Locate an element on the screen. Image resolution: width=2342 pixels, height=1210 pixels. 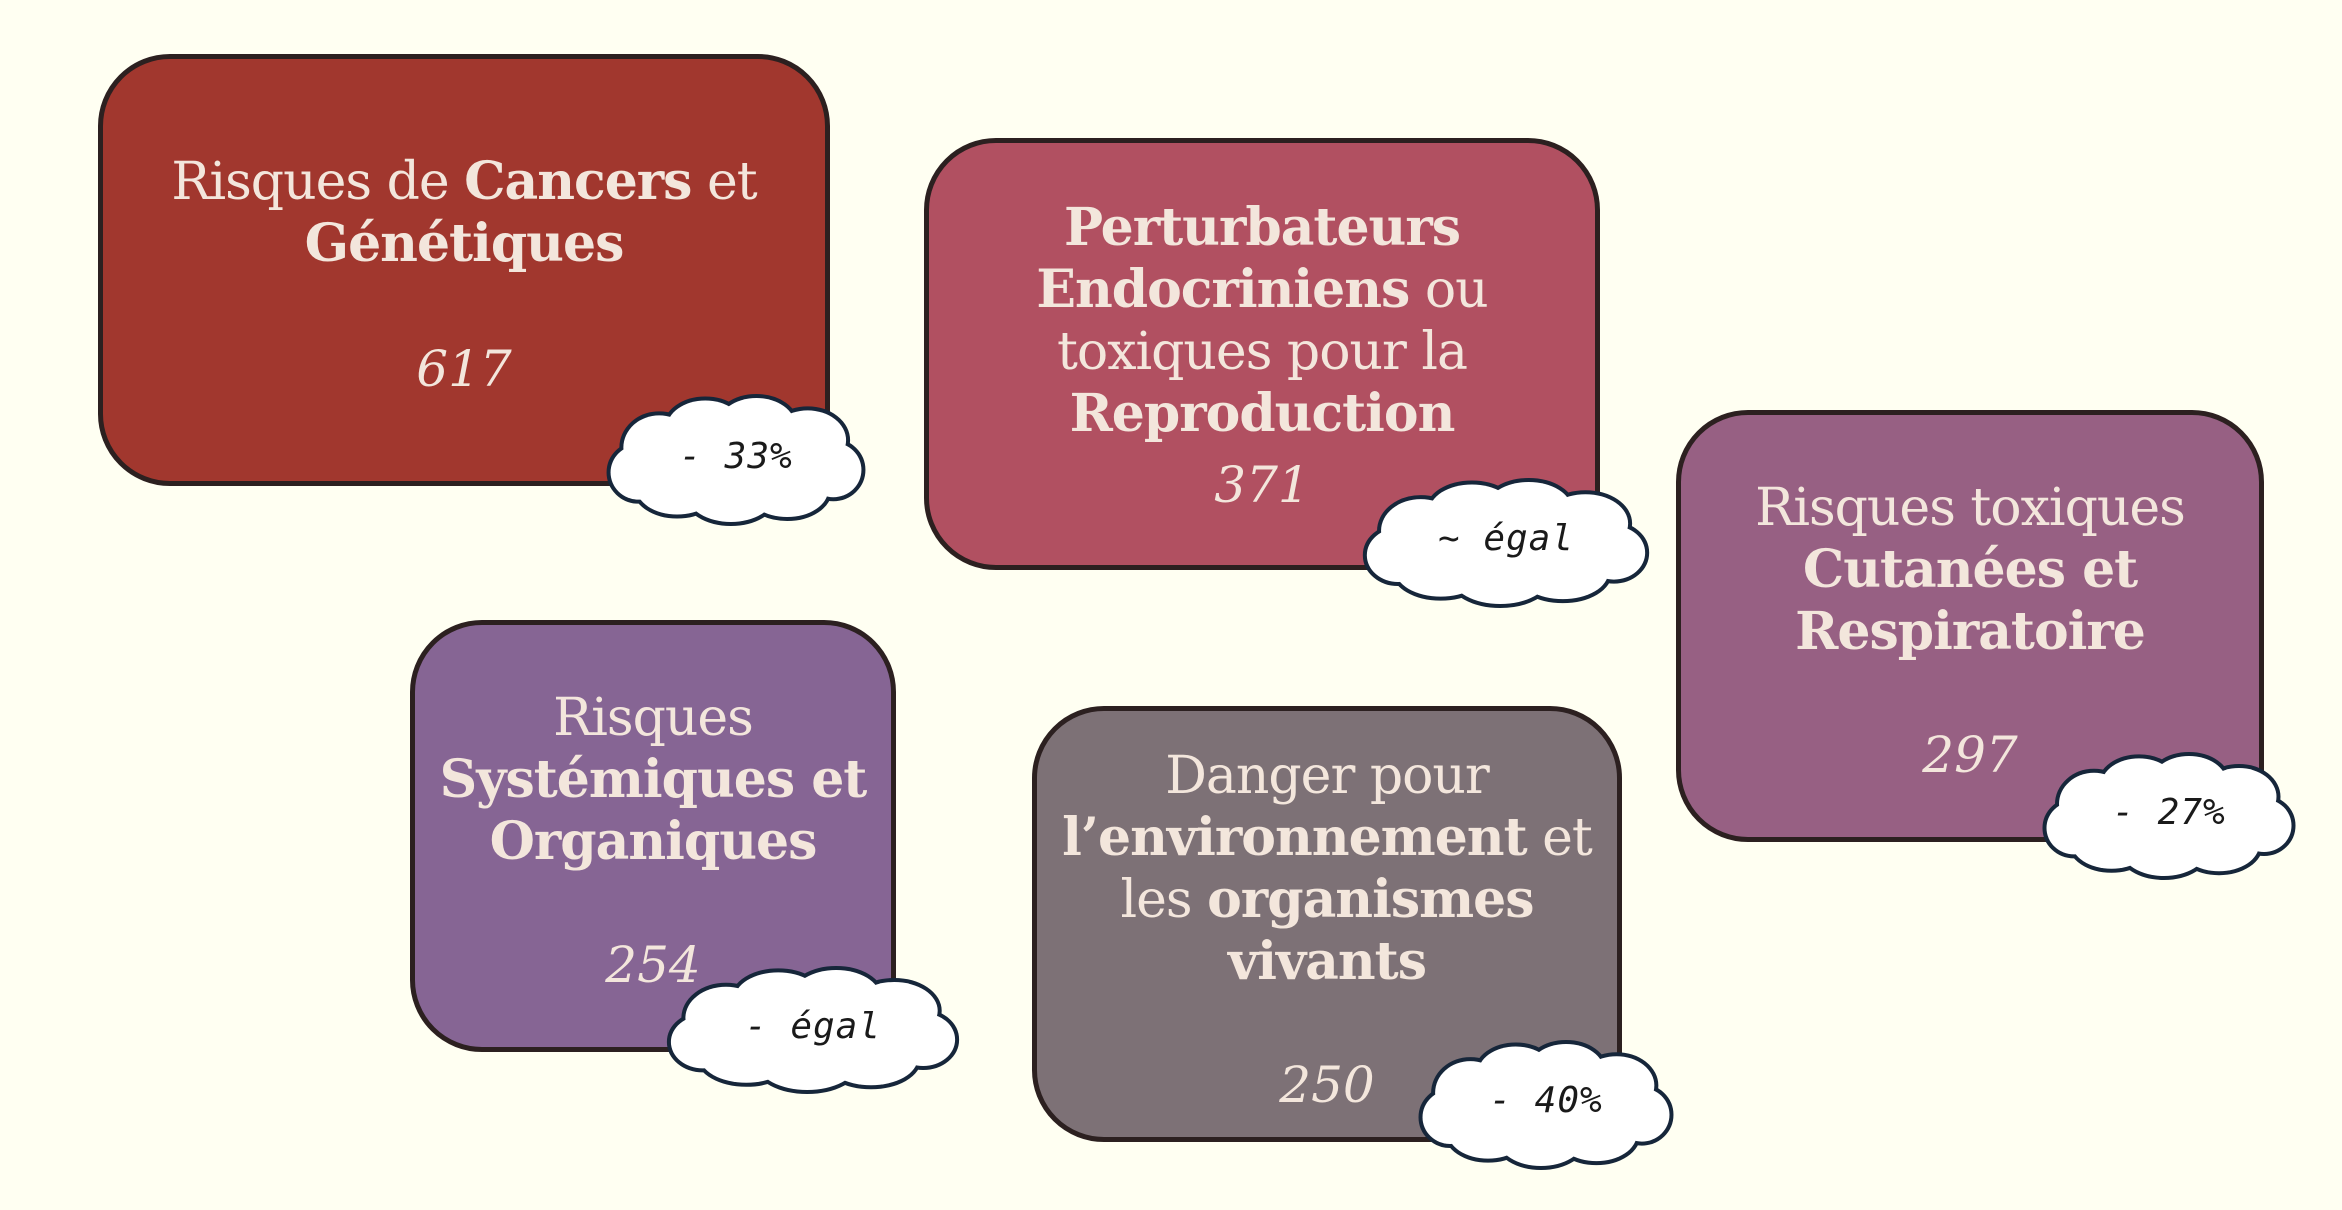
change-label: - 27% is located at coordinates (2169, 812).